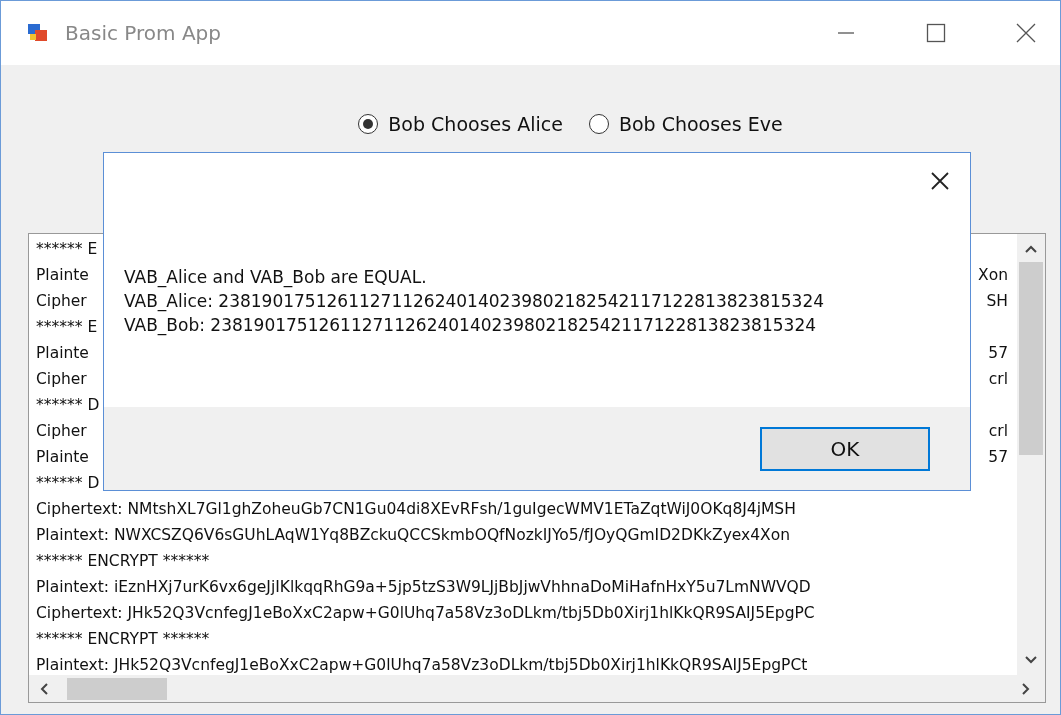  Describe the element at coordinates (413, 535) in the screenshot. I see `log-line: Plaintext: NWXCSZQ6V6sGUhLAqW1Yq8BZckuQCCSkmbOQfNozkIJYo5/fJOyQGmID2DKkZyex4Xon` at that location.